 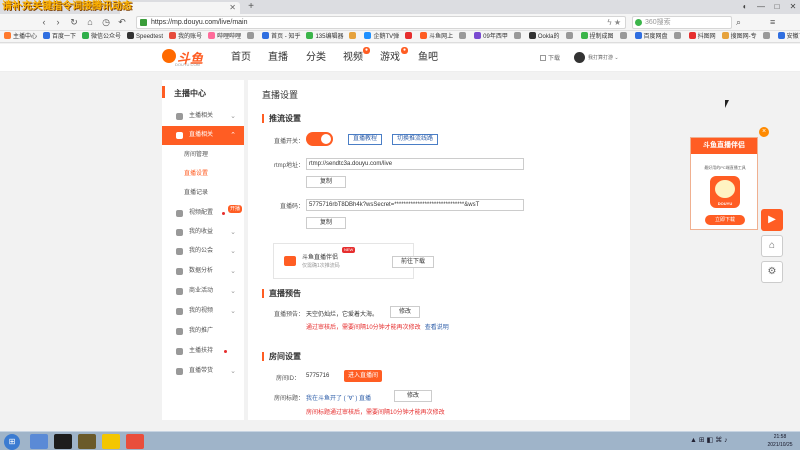 What do you see at coordinates (203, 351) in the screenshot?
I see `sidebar-item-support: 主播扶持` at bounding box center [203, 351].